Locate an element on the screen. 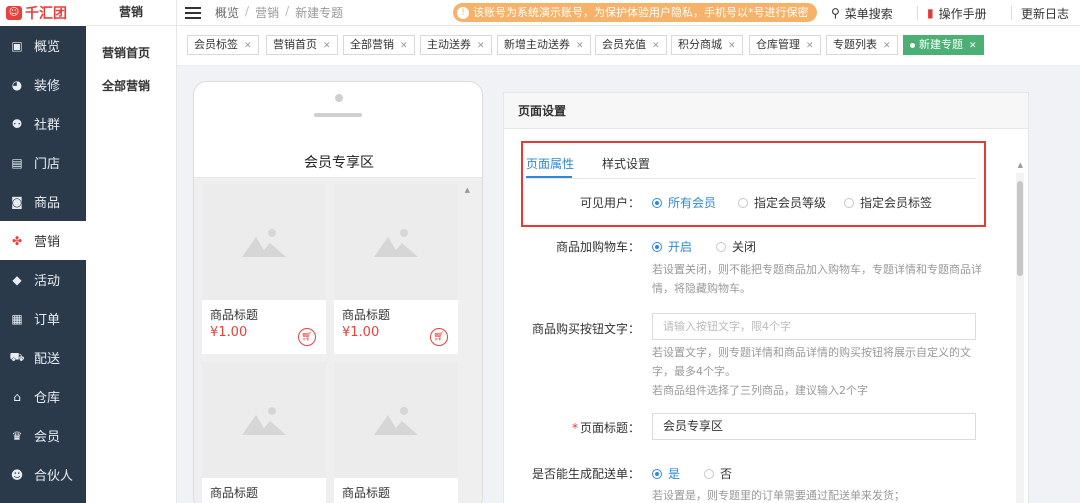 The height and width of the screenshot is (503, 1080). sidebar-item-label: 门店 is located at coordinates (47, 164).